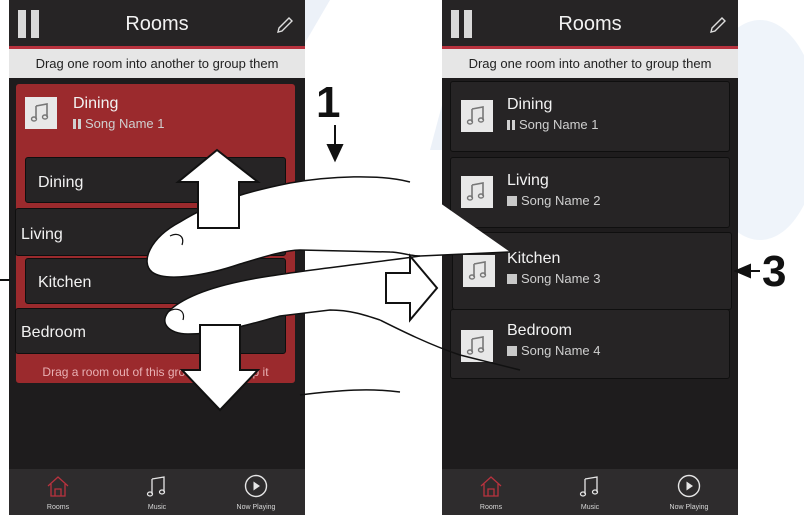  I want to click on group-member-dining: Dining, so click(155, 180).